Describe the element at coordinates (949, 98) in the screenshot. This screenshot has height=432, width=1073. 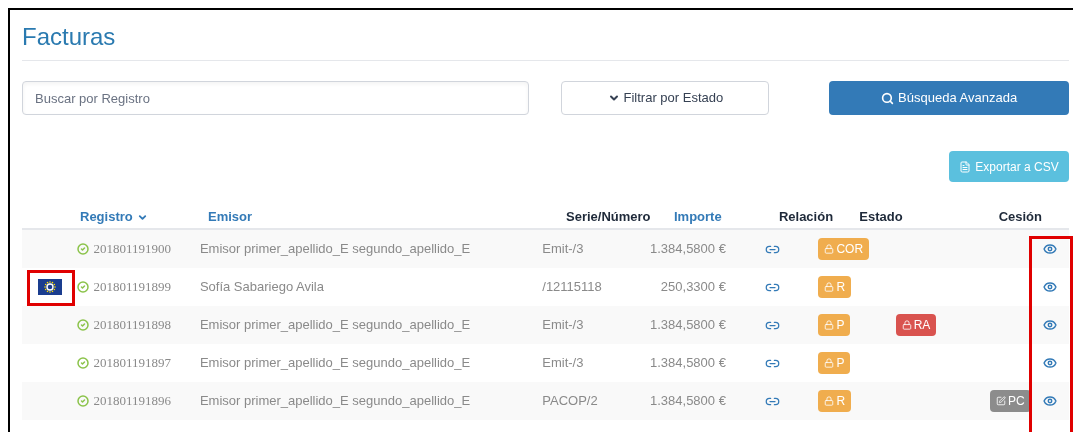
I see `advanced-search-button: Búsqueda Avanzada` at that location.